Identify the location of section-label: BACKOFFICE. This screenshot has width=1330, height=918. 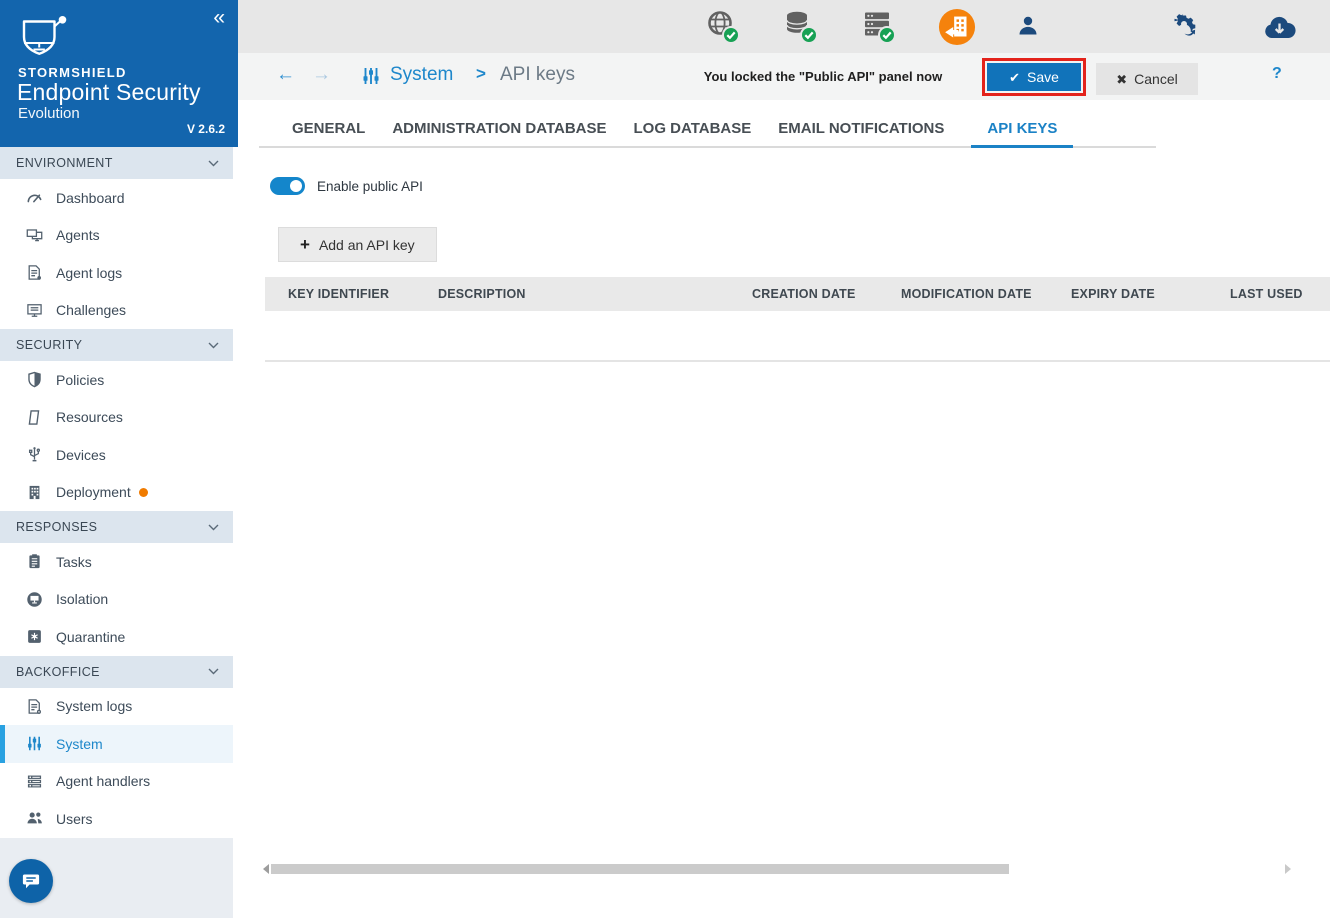
(58, 671).